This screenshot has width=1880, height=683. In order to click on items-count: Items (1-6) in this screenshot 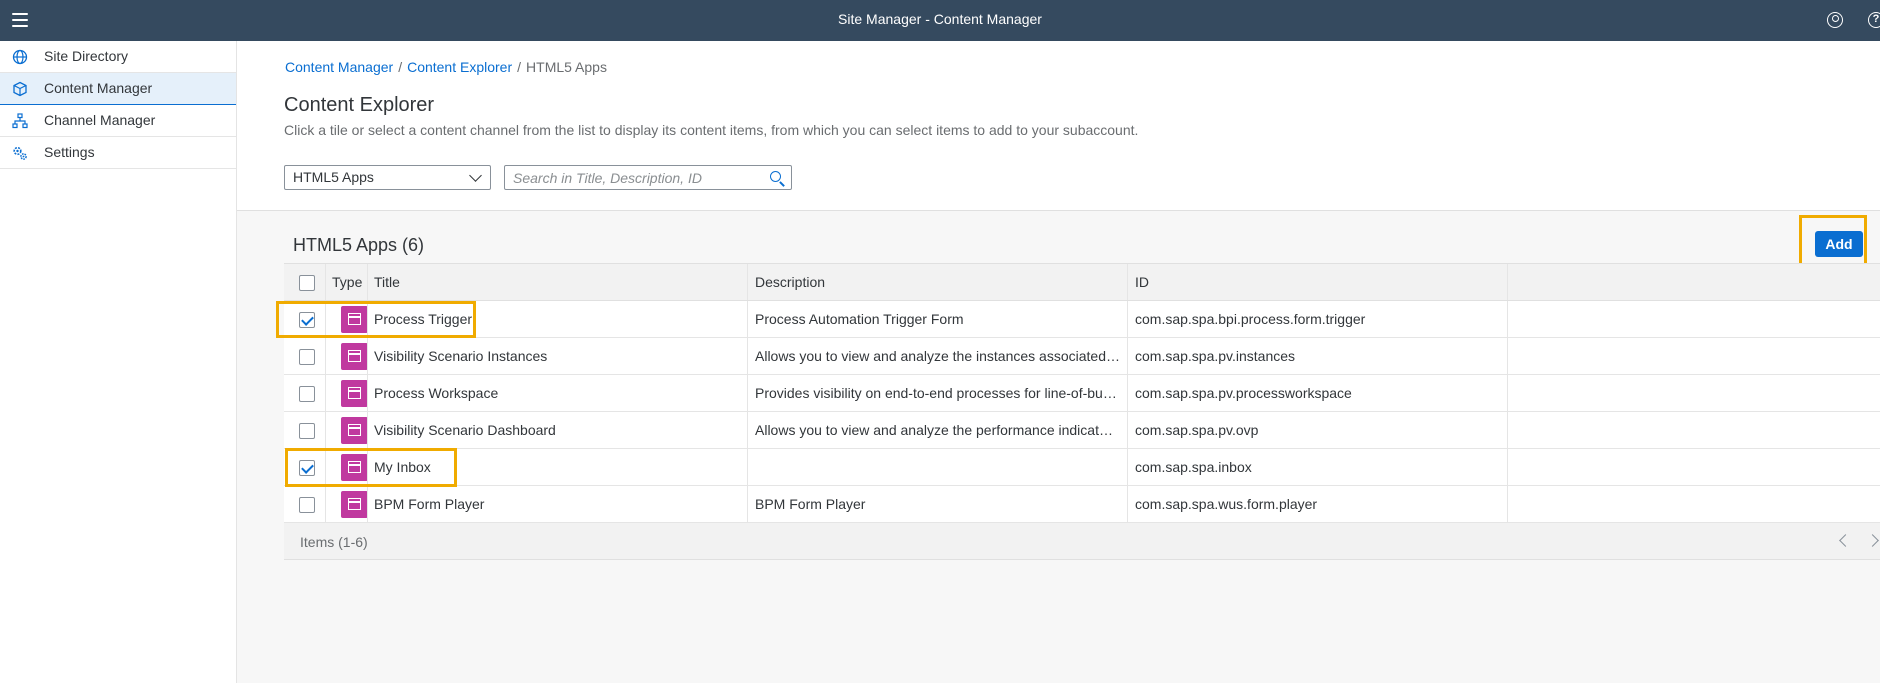, I will do `click(334, 542)`.